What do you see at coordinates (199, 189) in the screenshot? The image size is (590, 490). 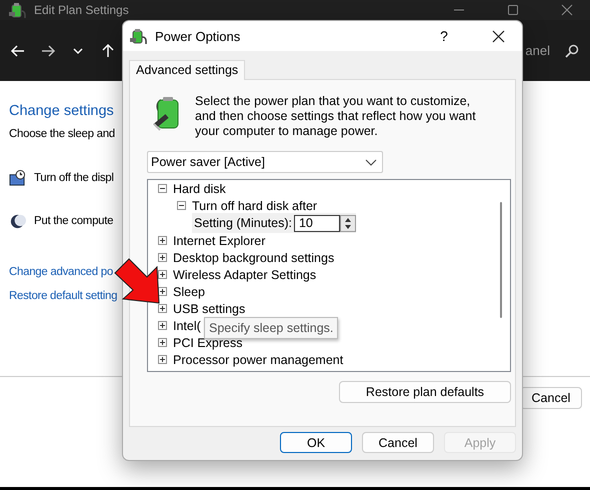 I see `tree-item: Hard disk` at bounding box center [199, 189].